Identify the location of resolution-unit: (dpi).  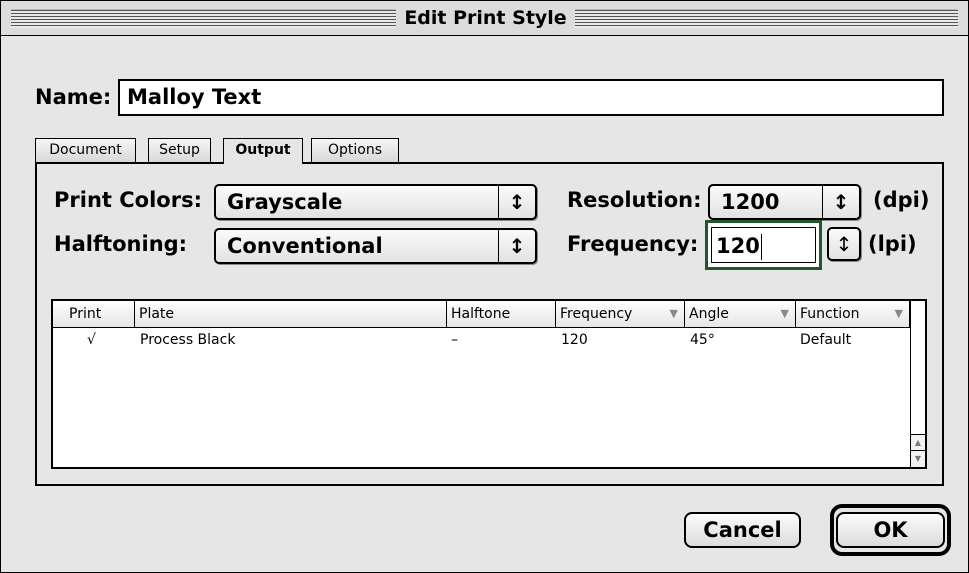
(901, 200).